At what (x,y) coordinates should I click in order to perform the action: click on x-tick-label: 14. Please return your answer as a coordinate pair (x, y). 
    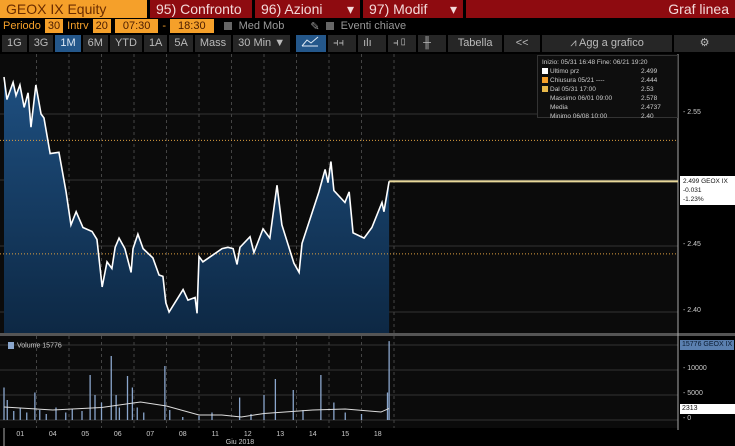
    Looking at the image, I should click on (312, 434).